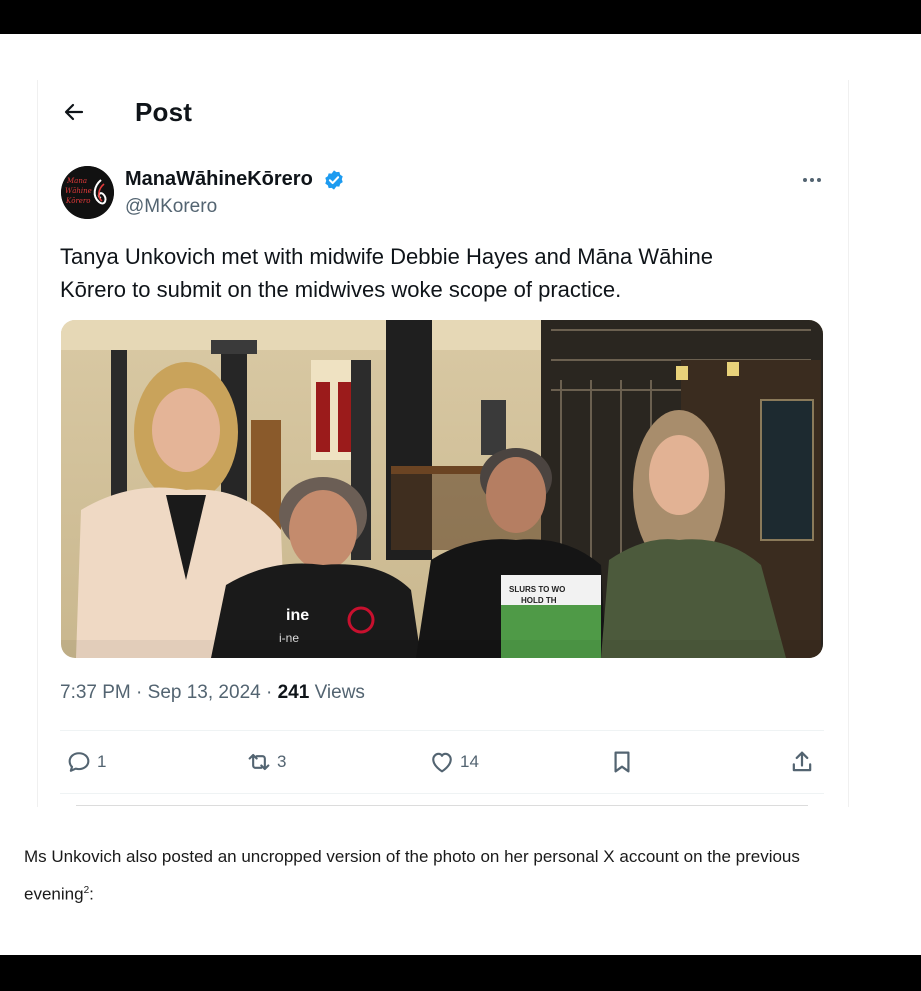 The height and width of the screenshot is (991, 921). What do you see at coordinates (442, 762) in the screenshot?
I see `heart-icon` at bounding box center [442, 762].